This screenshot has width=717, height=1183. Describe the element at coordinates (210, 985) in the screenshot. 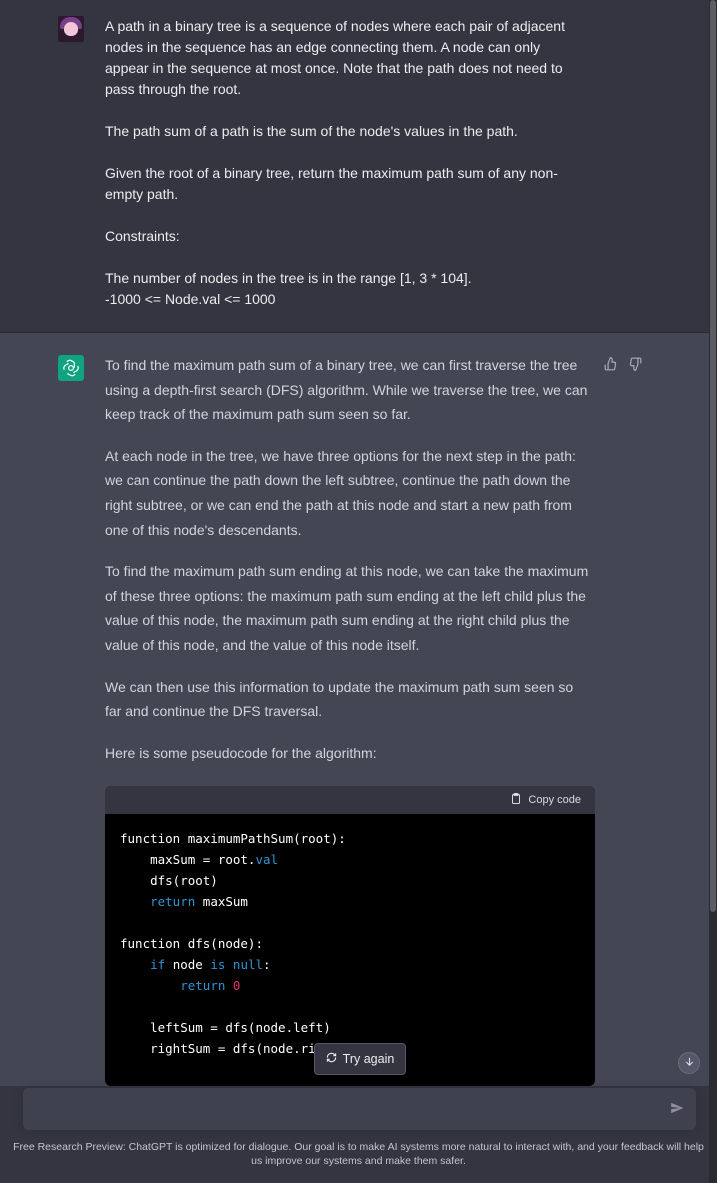

I see `code-line: return 0` at that location.